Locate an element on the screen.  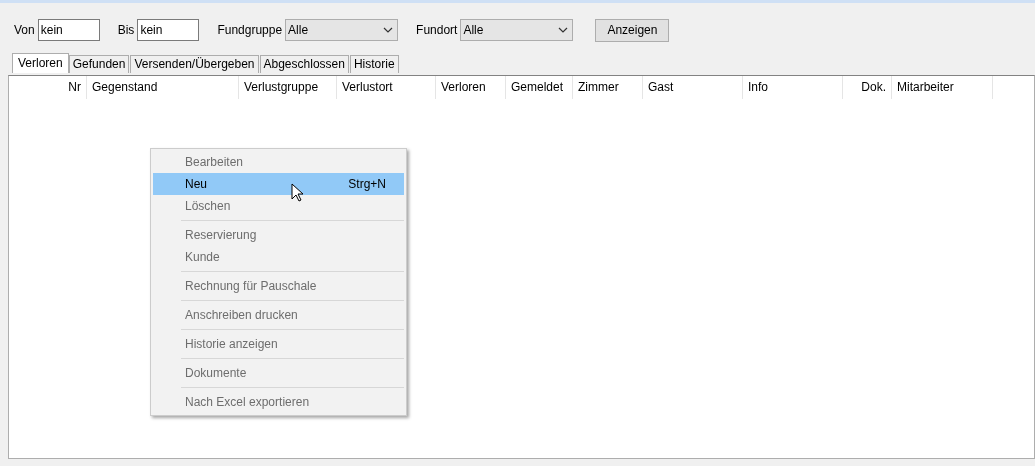
filter-label: Bis is located at coordinates (126, 30).